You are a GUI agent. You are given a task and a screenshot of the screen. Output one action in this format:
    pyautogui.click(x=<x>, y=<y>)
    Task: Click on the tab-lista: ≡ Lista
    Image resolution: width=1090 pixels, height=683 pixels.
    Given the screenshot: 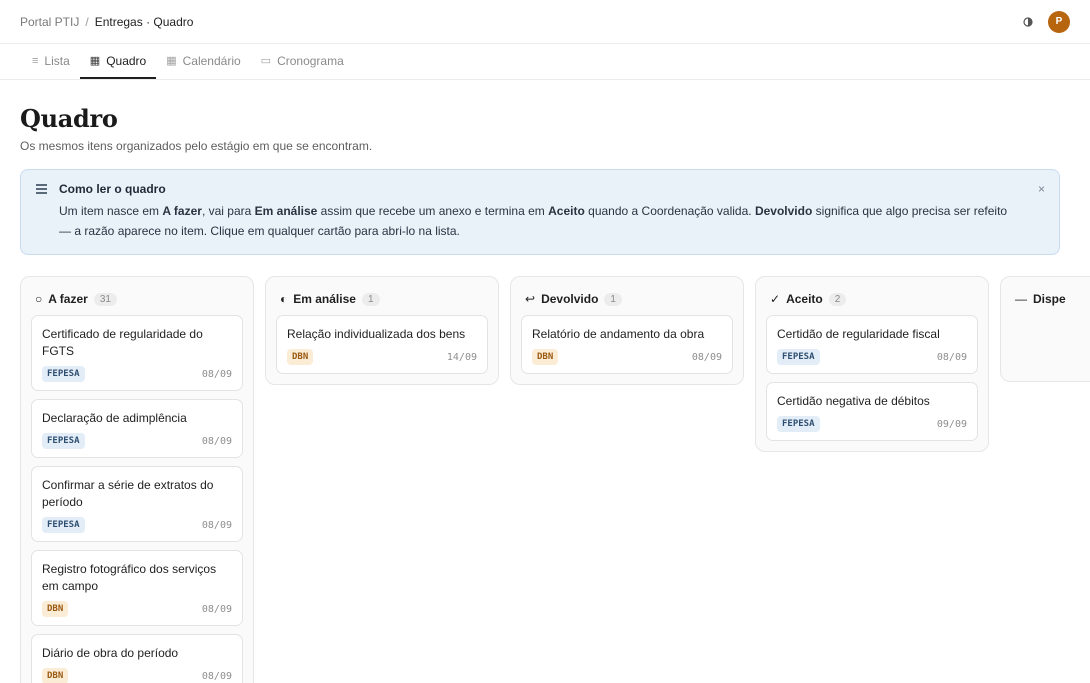 What is the action you would take?
    pyautogui.click(x=51, y=61)
    